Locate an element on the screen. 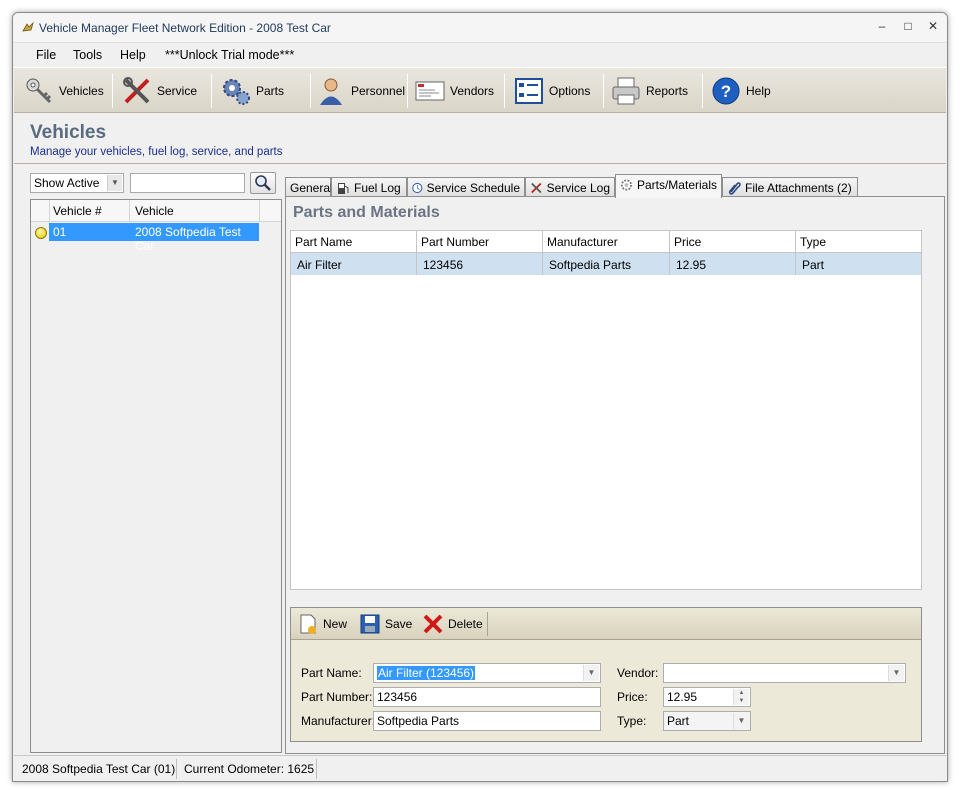  page-title: Vehicles is located at coordinates (68, 132).